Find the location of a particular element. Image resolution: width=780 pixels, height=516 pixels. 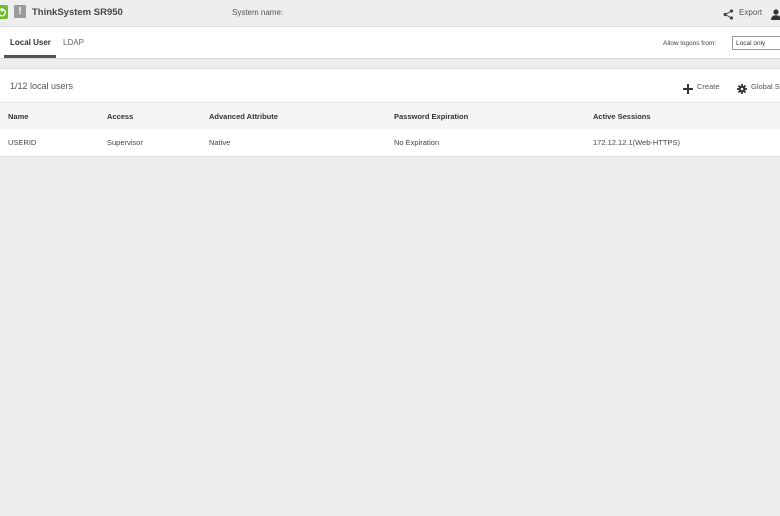

cell-access: Supervisor is located at coordinates (125, 142).